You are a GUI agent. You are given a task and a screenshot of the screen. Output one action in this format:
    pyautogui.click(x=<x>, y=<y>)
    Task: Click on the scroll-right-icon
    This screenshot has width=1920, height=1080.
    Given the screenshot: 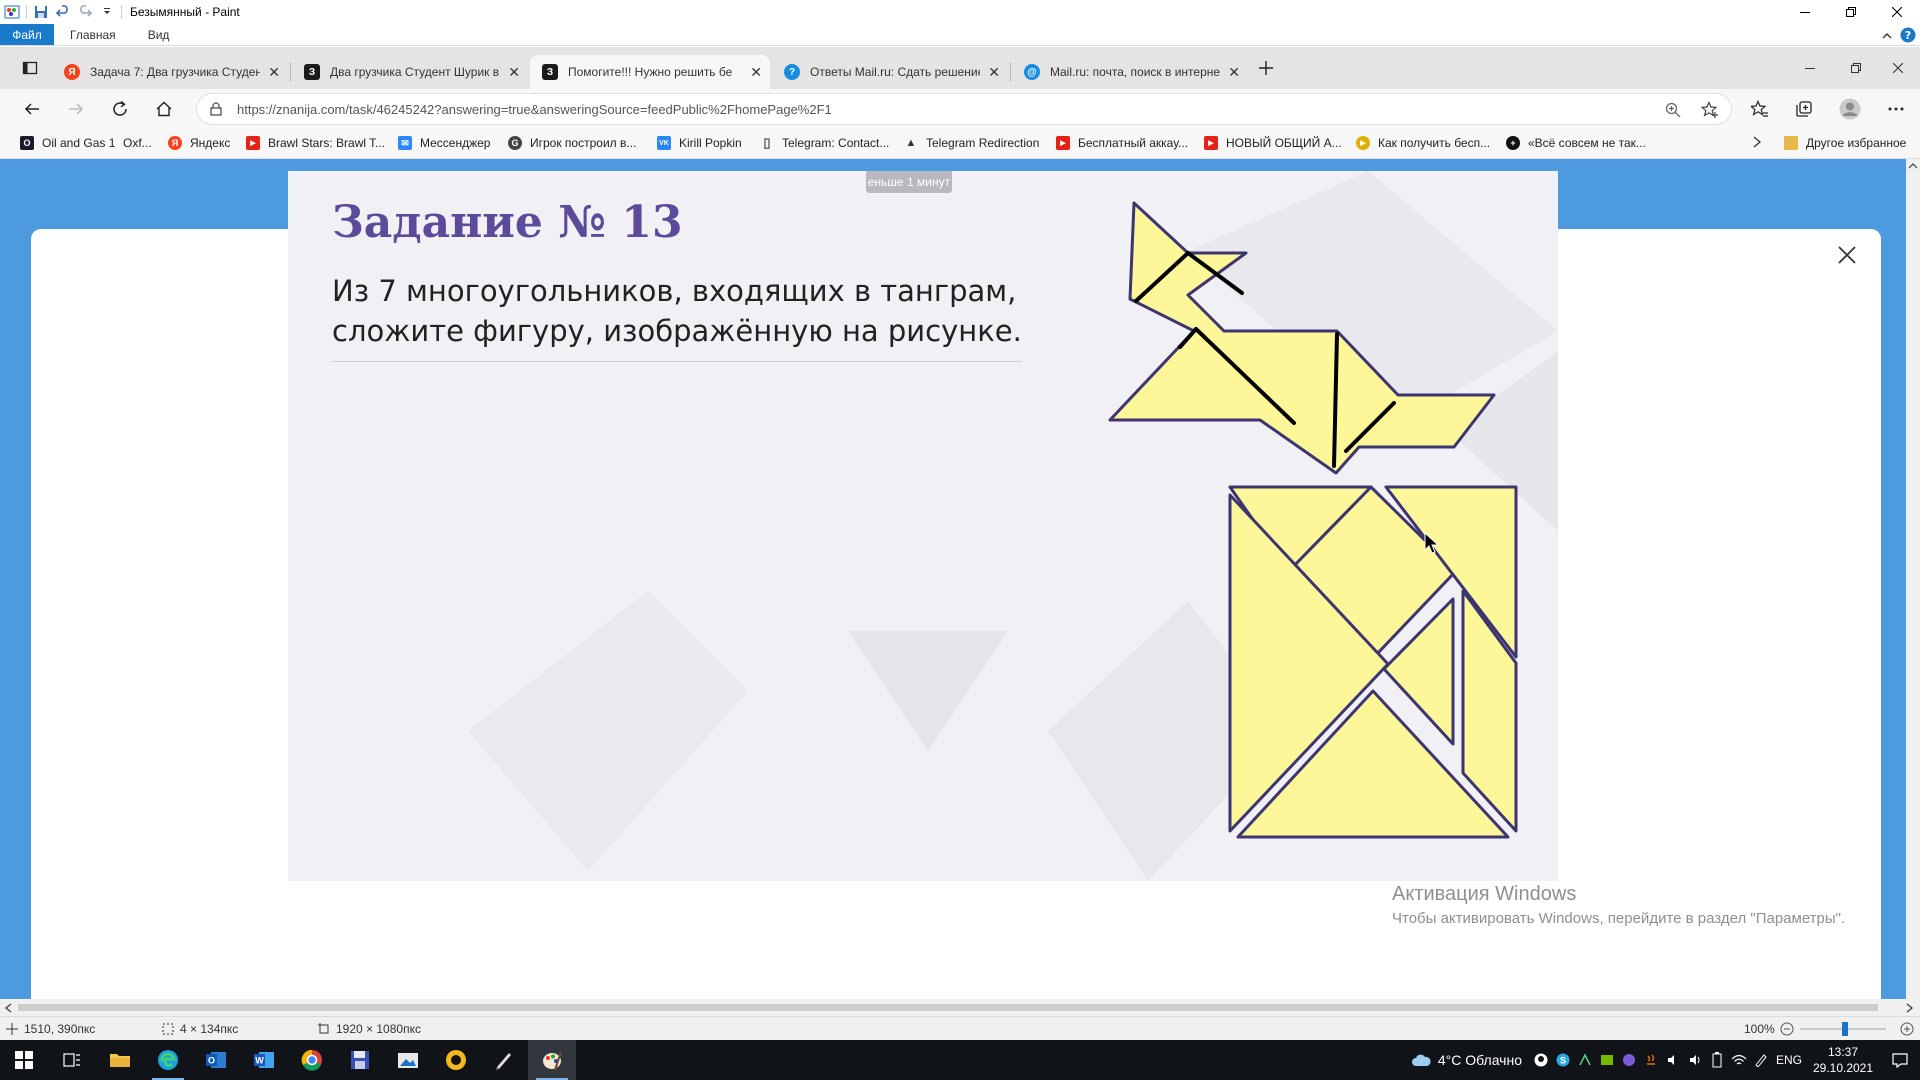 What is the action you would take?
    pyautogui.click(x=1910, y=1008)
    